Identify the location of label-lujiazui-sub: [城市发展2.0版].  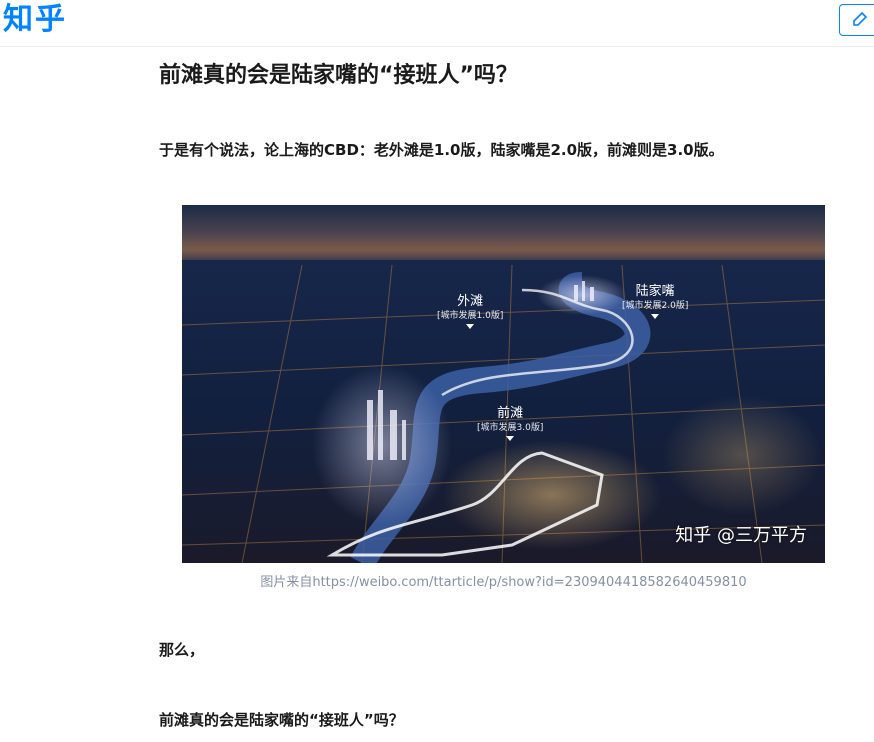
(655, 306).